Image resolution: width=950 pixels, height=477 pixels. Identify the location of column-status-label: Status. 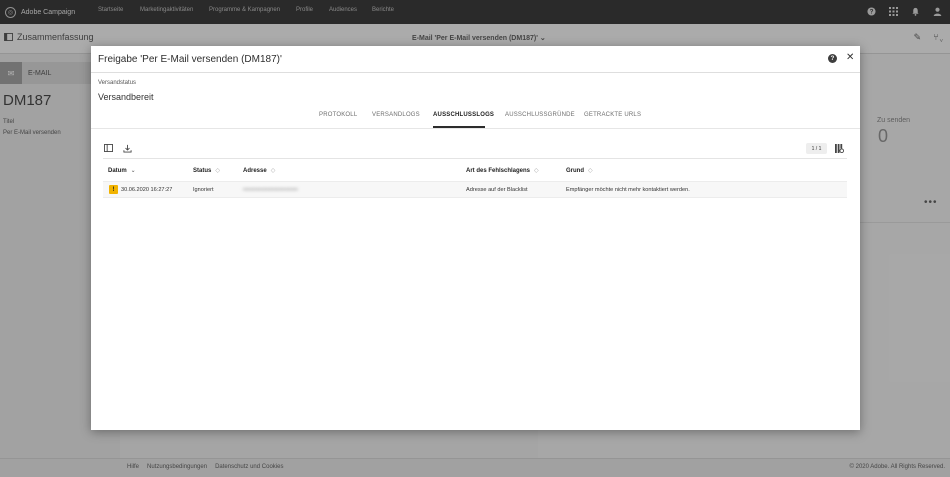
(202, 170).